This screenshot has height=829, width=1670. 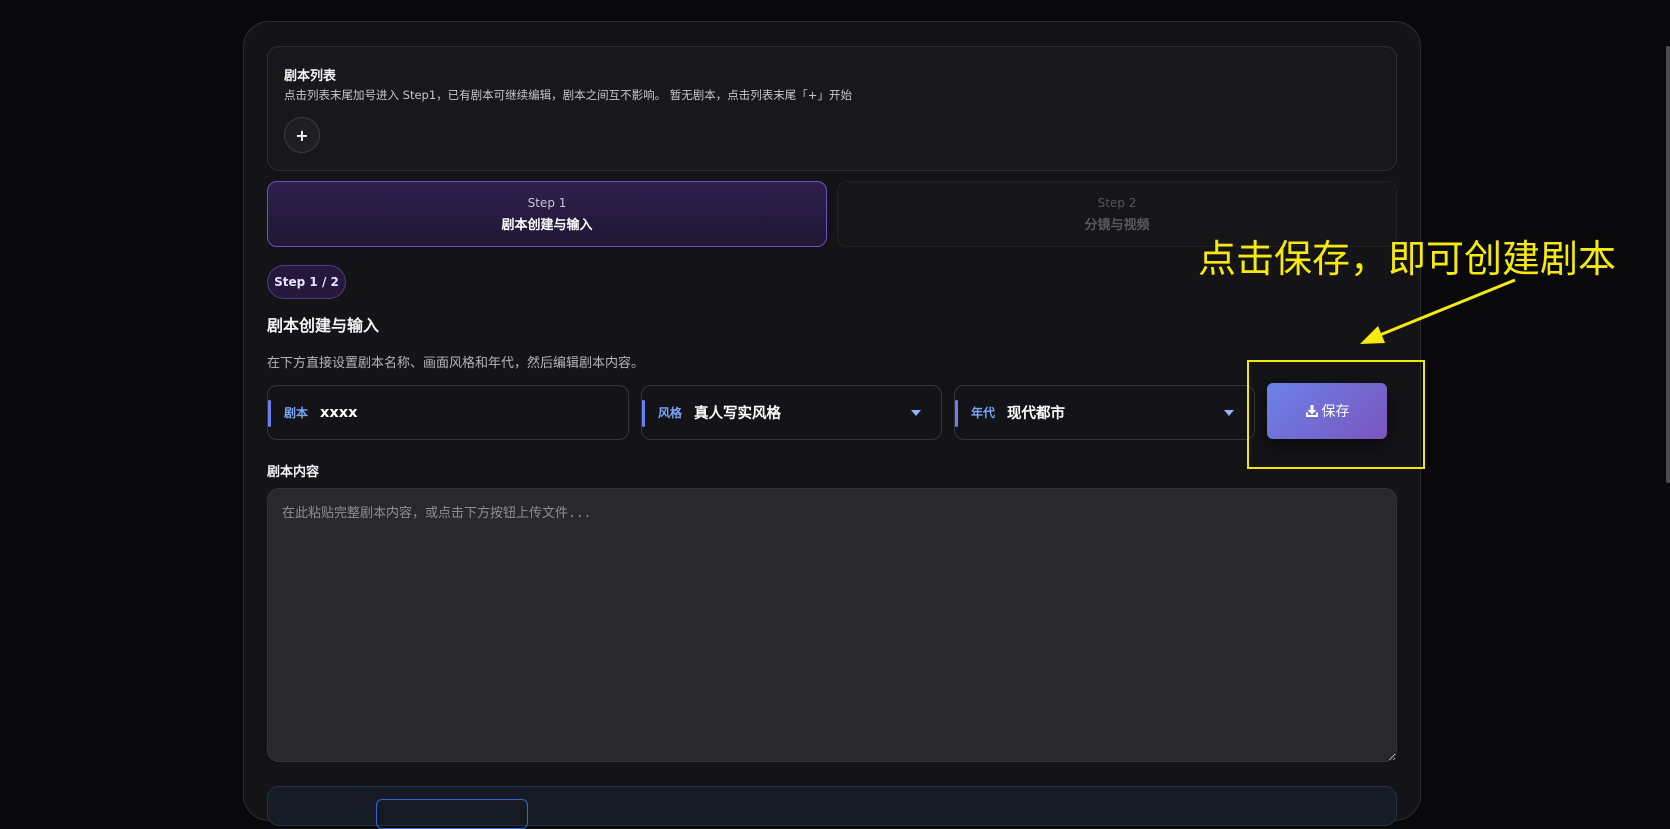 What do you see at coordinates (452, 814) in the screenshot?
I see `upload-button` at bounding box center [452, 814].